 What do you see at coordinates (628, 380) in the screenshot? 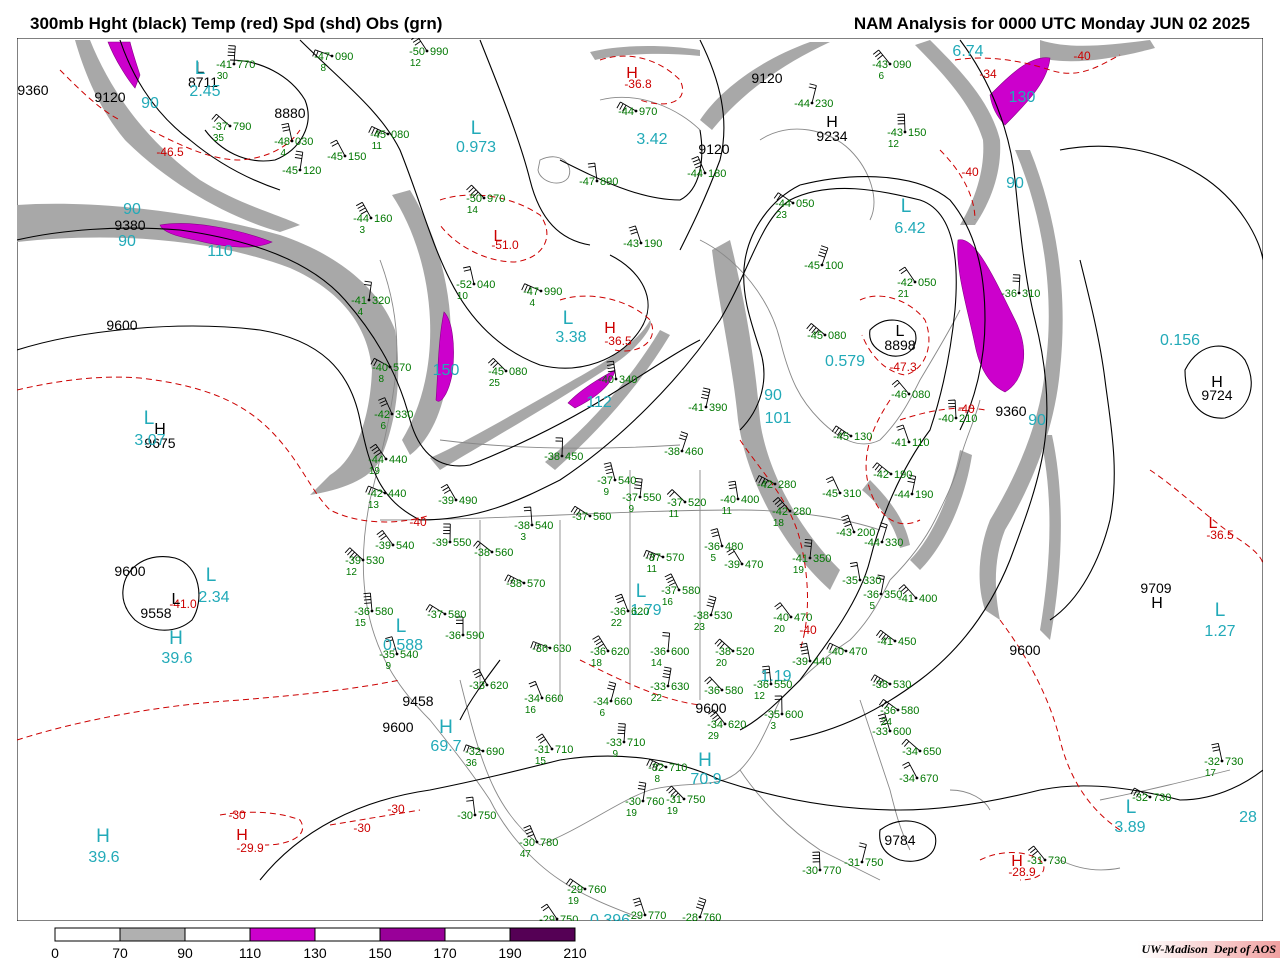
I see `obs-height: 340` at bounding box center [628, 380].